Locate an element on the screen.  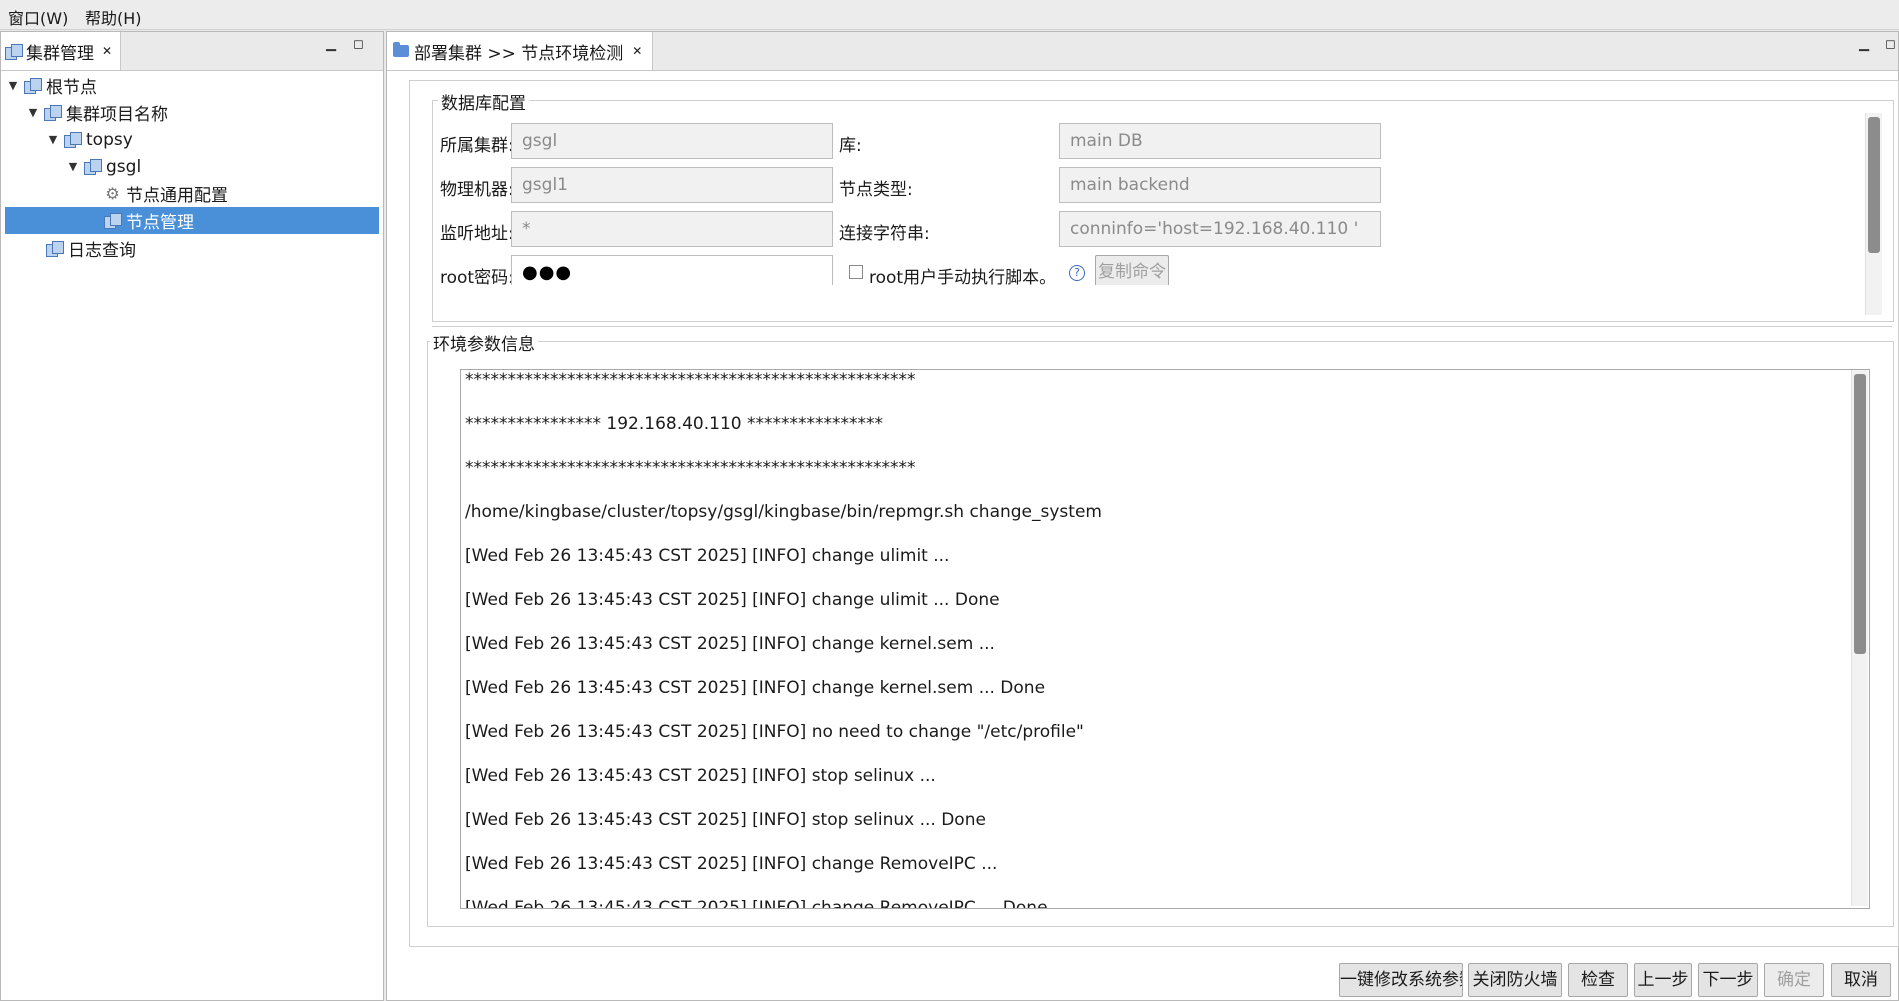
db-label: 库: is located at coordinates (850, 146).